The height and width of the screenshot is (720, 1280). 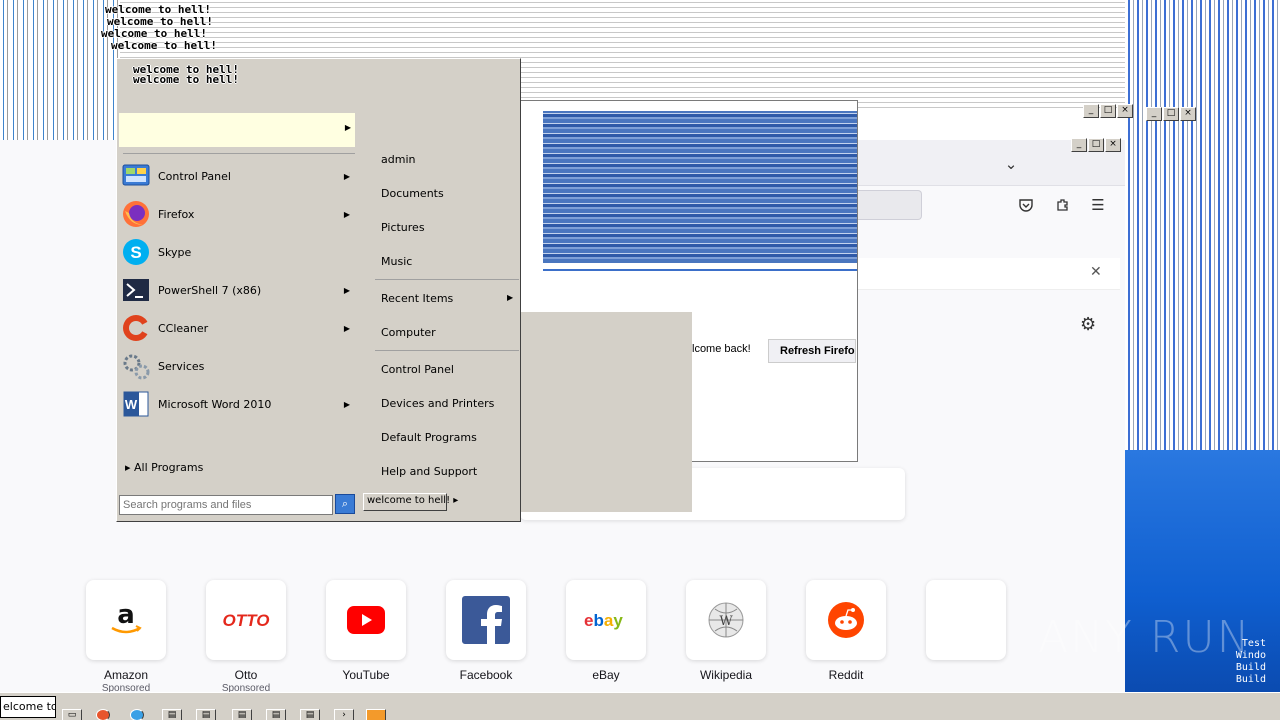 I want to click on start-link-help-support: Help and Support, so click(x=429, y=471).